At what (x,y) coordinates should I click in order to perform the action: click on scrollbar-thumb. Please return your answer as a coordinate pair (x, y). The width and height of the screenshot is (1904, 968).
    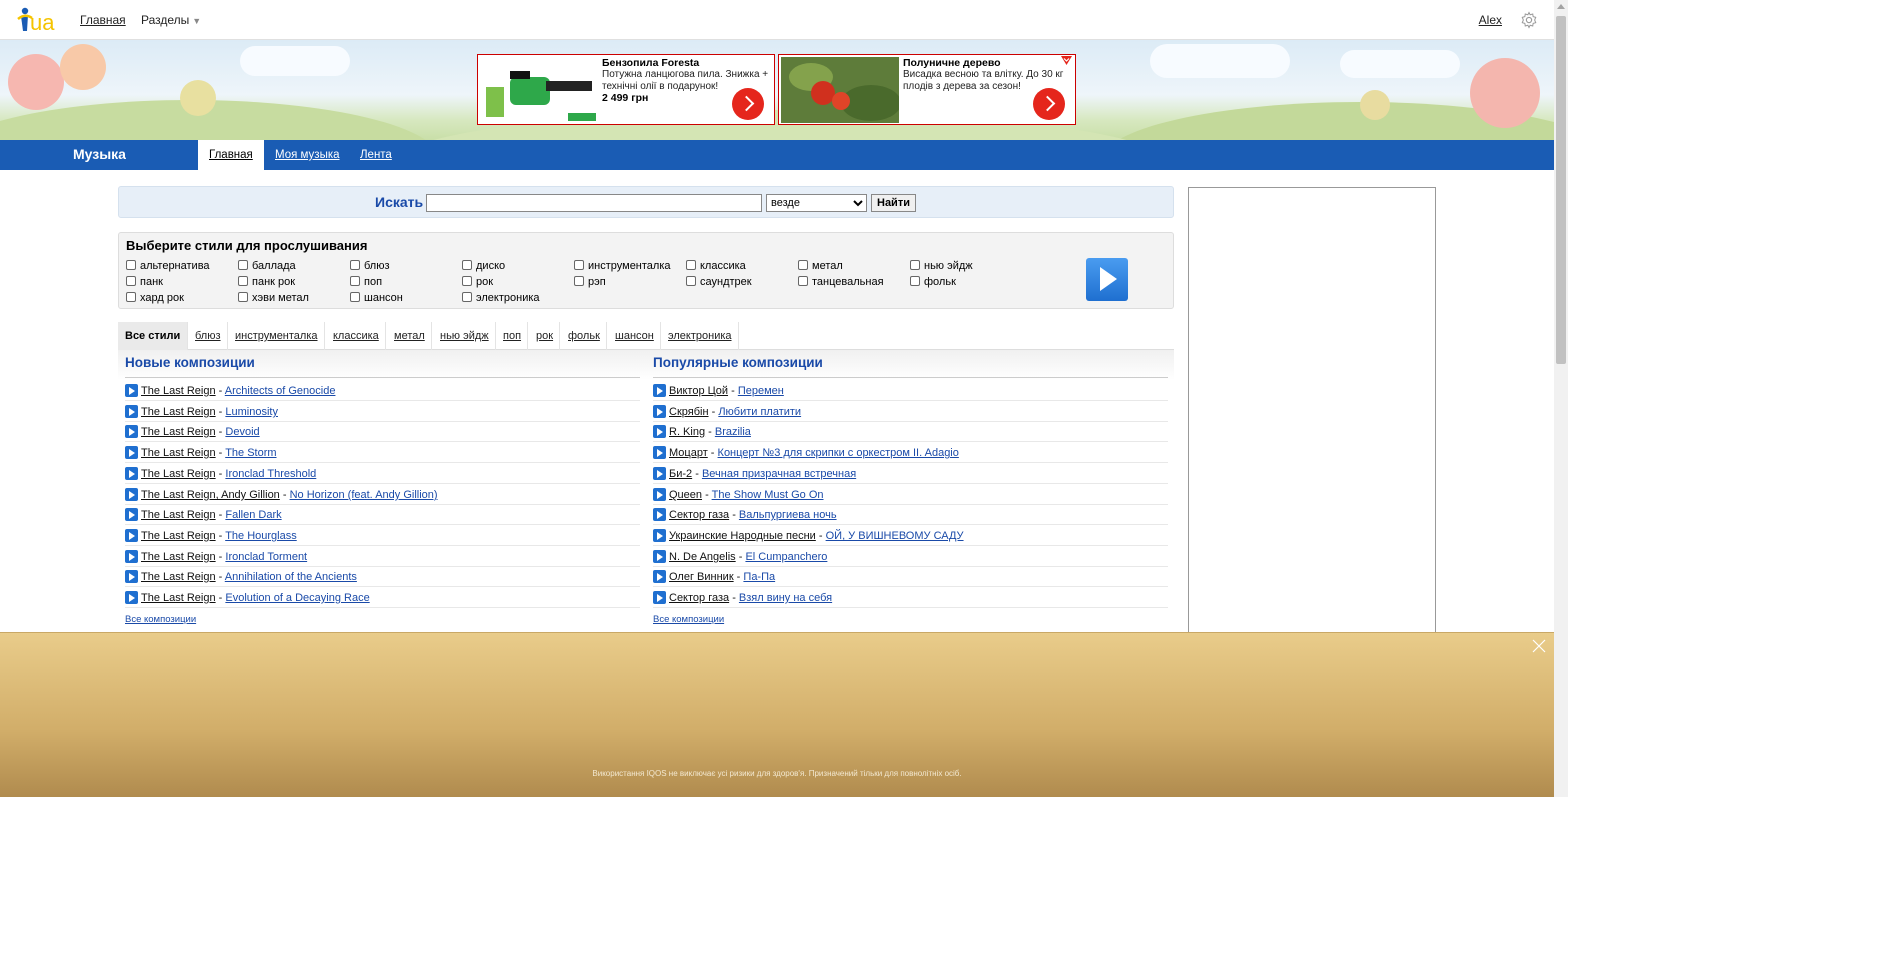
    Looking at the image, I should click on (1561, 190).